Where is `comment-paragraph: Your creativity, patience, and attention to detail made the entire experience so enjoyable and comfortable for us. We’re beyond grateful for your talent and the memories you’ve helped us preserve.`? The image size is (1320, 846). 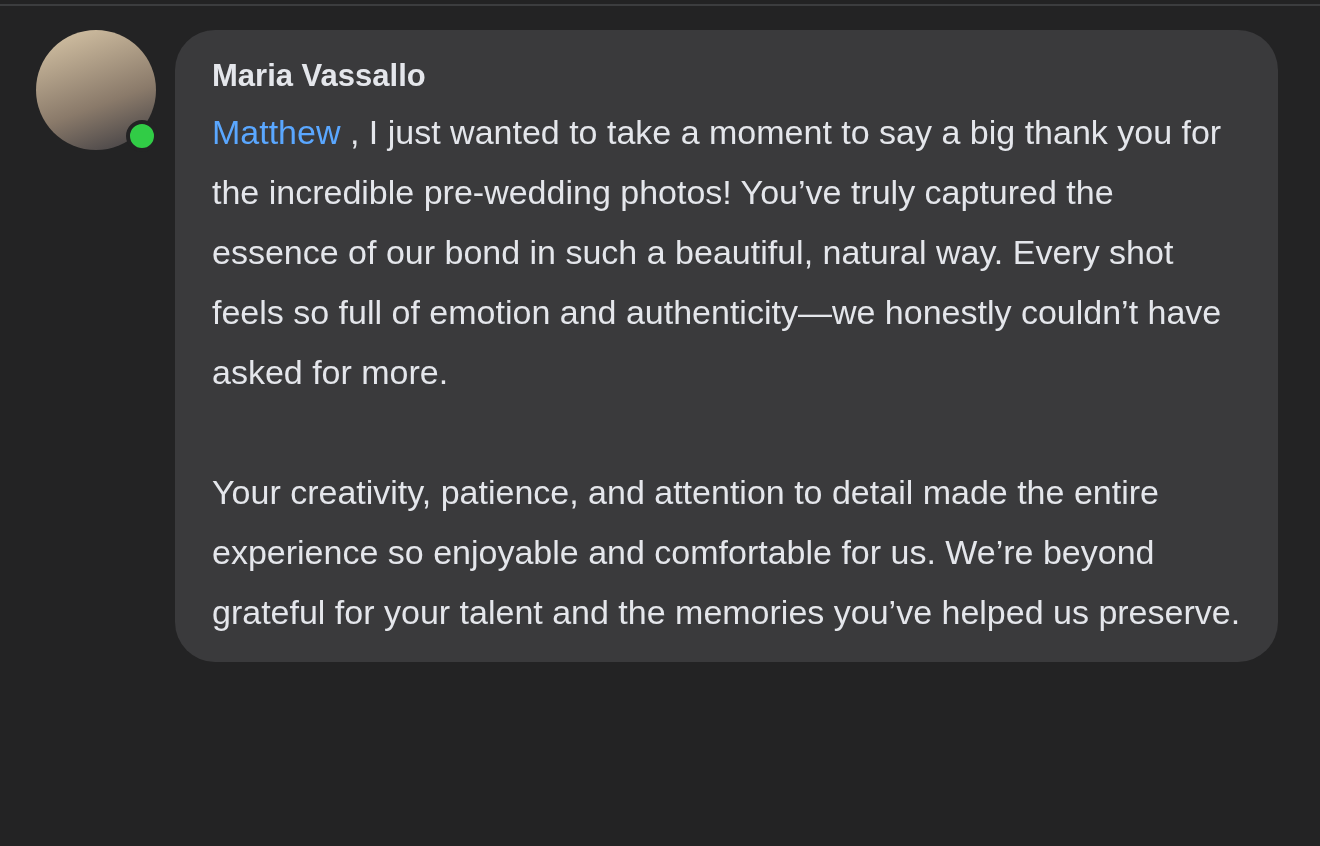 comment-paragraph: Your creativity, patience, and attention to detail made the entire experience so enjoyable and comfortable for us. We’re beyond grateful for your talent and the memories you’ve helped us preserve. is located at coordinates (727, 552).